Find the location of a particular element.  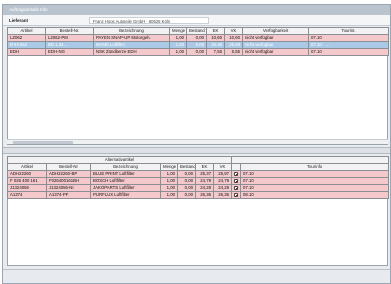

panel-splitter is located at coordinates (196, 150).